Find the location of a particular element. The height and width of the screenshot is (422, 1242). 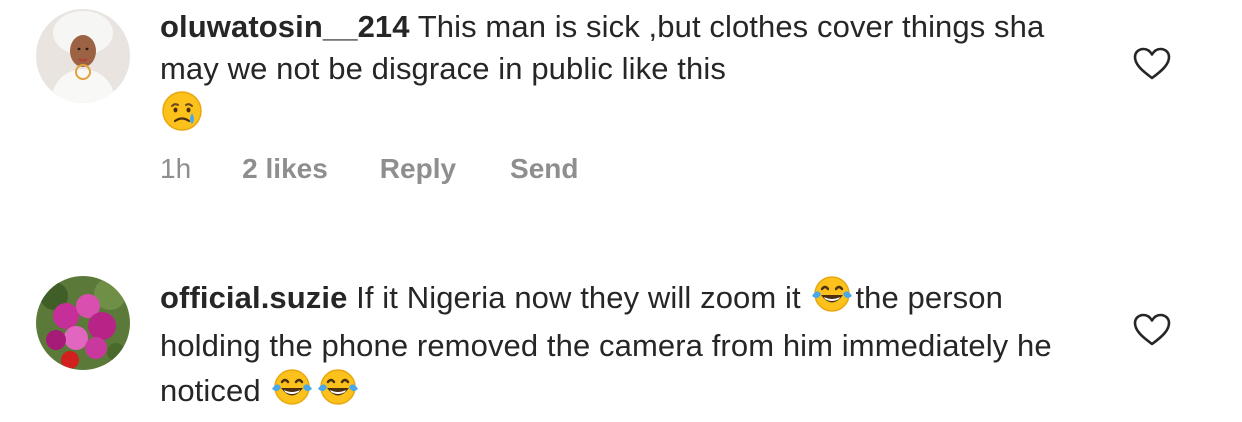

send-button: Send is located at coordinates (544, 169).